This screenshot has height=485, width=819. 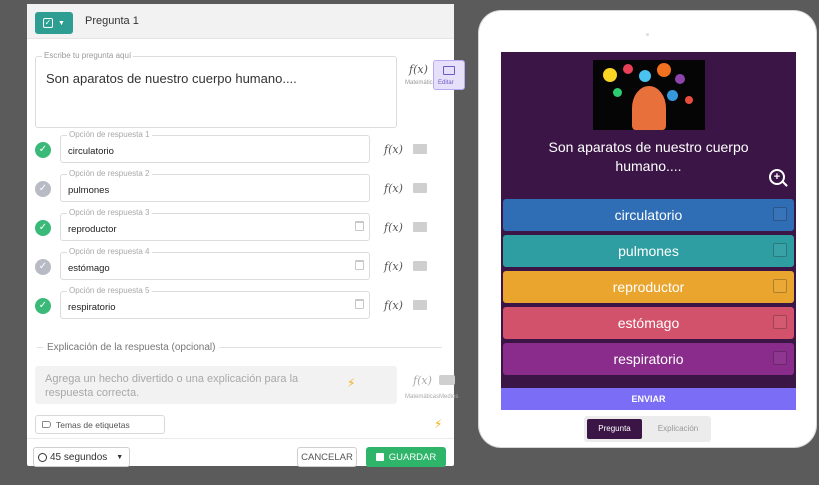 What do you see at coordinates (412, 457) in the screenshot?
I see `save-label: GUARDAR` at bounding box center [412, 457].